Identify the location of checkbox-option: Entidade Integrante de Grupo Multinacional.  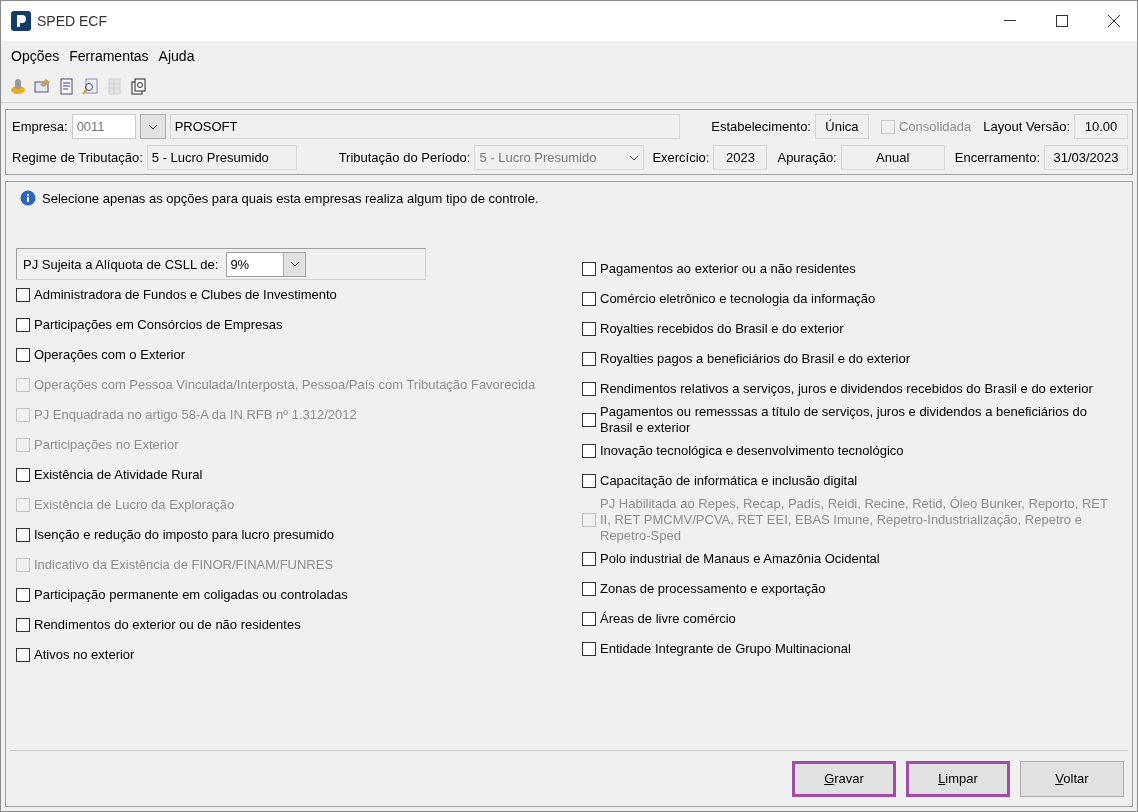
(852, 649).